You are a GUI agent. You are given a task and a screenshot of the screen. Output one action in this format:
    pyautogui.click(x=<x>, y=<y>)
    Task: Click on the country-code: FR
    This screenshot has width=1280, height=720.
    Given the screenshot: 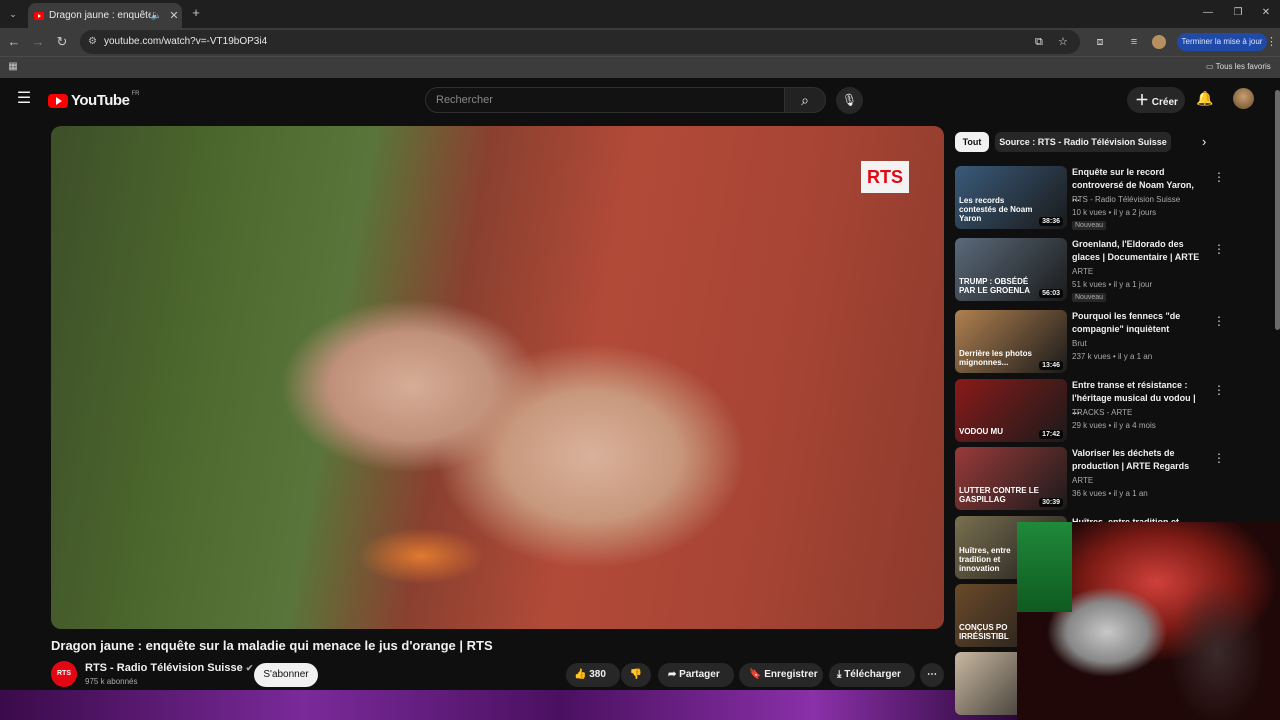 What is the action you would take?
    pyautogui.click(x=135, y=93)
    